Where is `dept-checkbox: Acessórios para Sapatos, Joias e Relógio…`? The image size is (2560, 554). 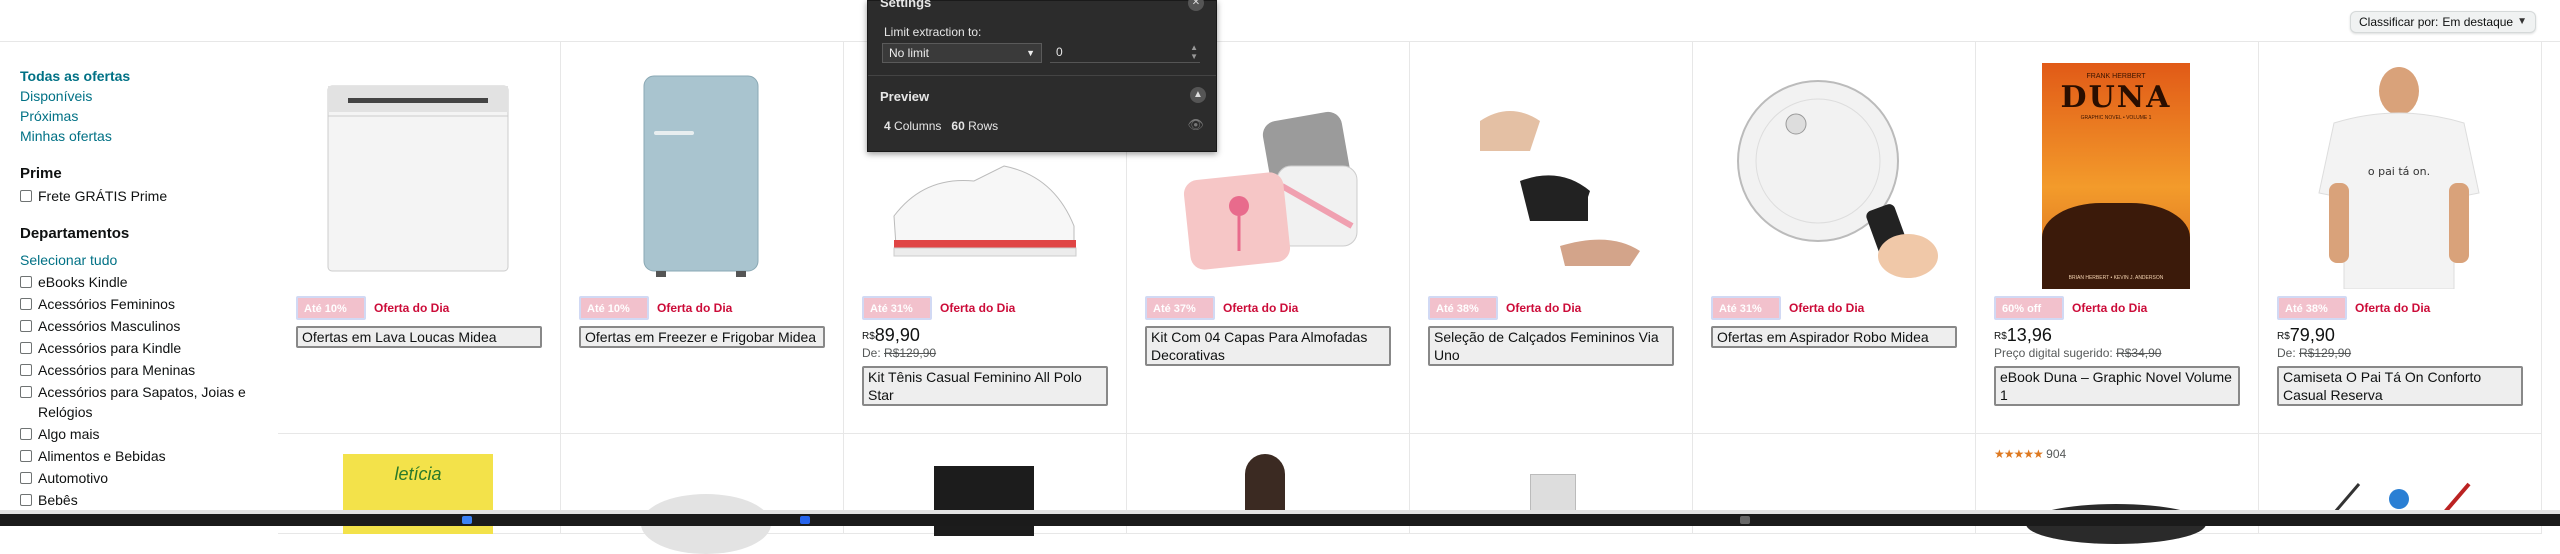 dept-checkbox: Acessórios para Sapatos, Joias e Relógio… is located at coordinates (140, 402).